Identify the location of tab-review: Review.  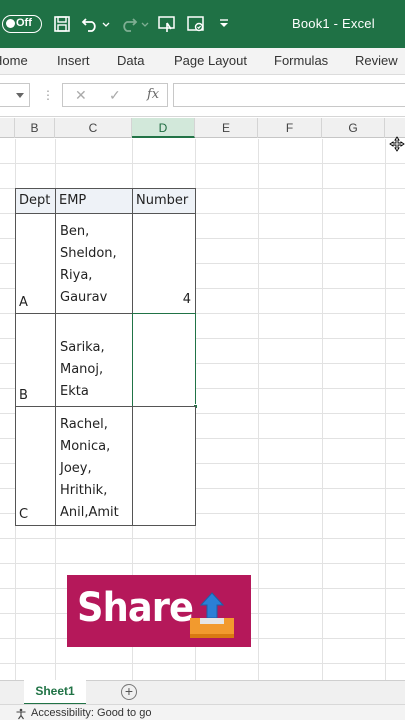
(376, 60).